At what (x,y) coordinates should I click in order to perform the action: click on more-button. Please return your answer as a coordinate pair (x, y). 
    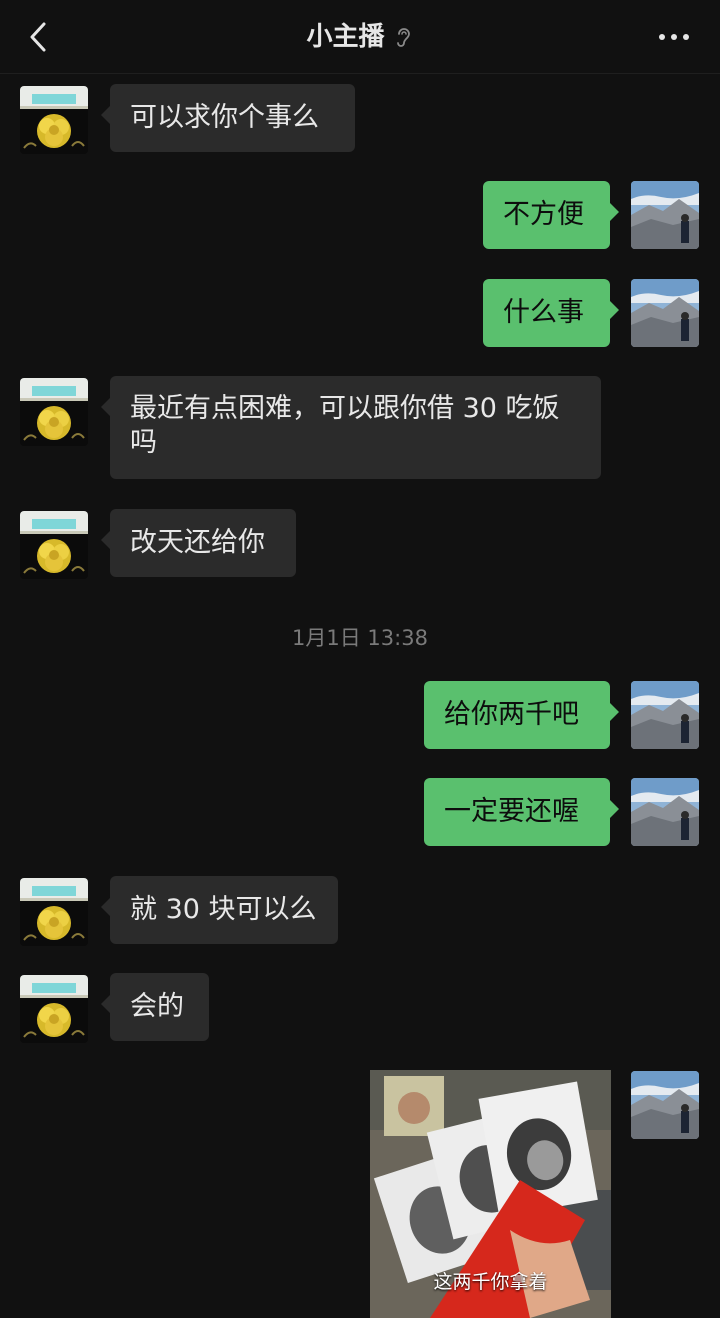
    Looking at the image, I should click on (674, 37).